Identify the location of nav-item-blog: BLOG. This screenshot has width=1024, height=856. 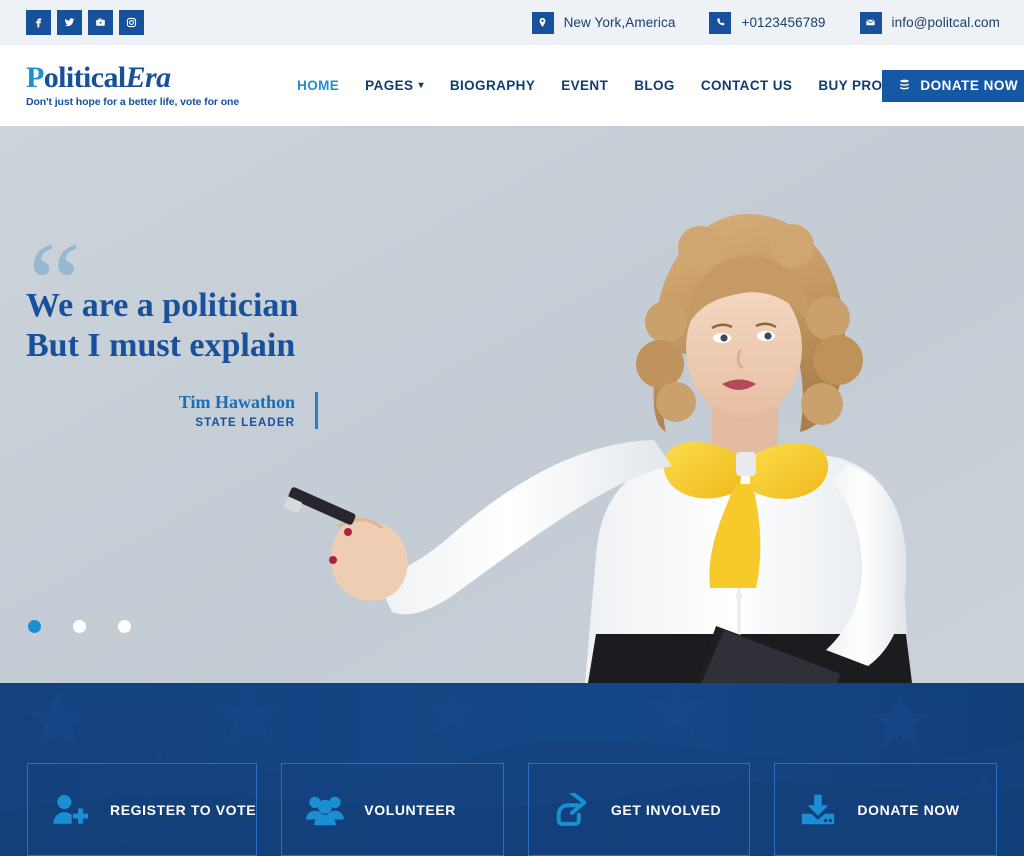
(654, 85).